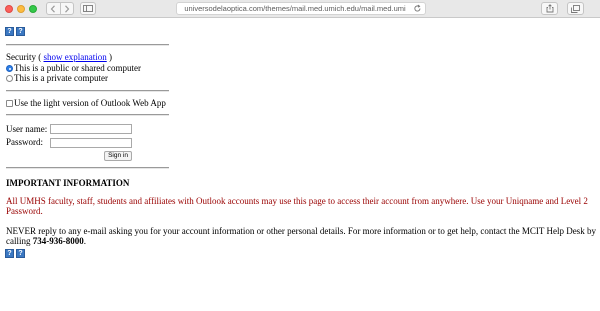 The height and width of the screenshot is (311, 600). I want to click on sidebar-button, so click(88, 8).